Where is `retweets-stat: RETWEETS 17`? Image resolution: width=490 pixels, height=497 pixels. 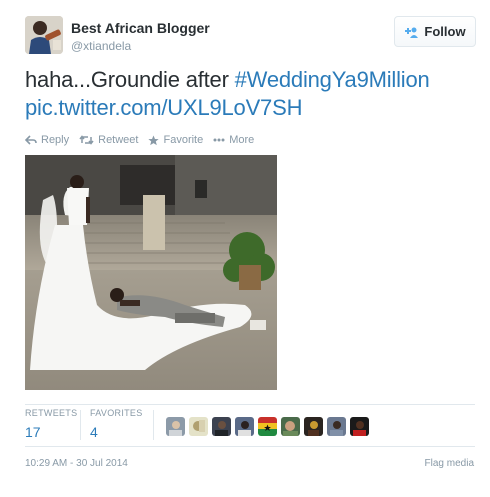 retweets-stat: RETWEETS 17 is located at coordinates (51, 424).